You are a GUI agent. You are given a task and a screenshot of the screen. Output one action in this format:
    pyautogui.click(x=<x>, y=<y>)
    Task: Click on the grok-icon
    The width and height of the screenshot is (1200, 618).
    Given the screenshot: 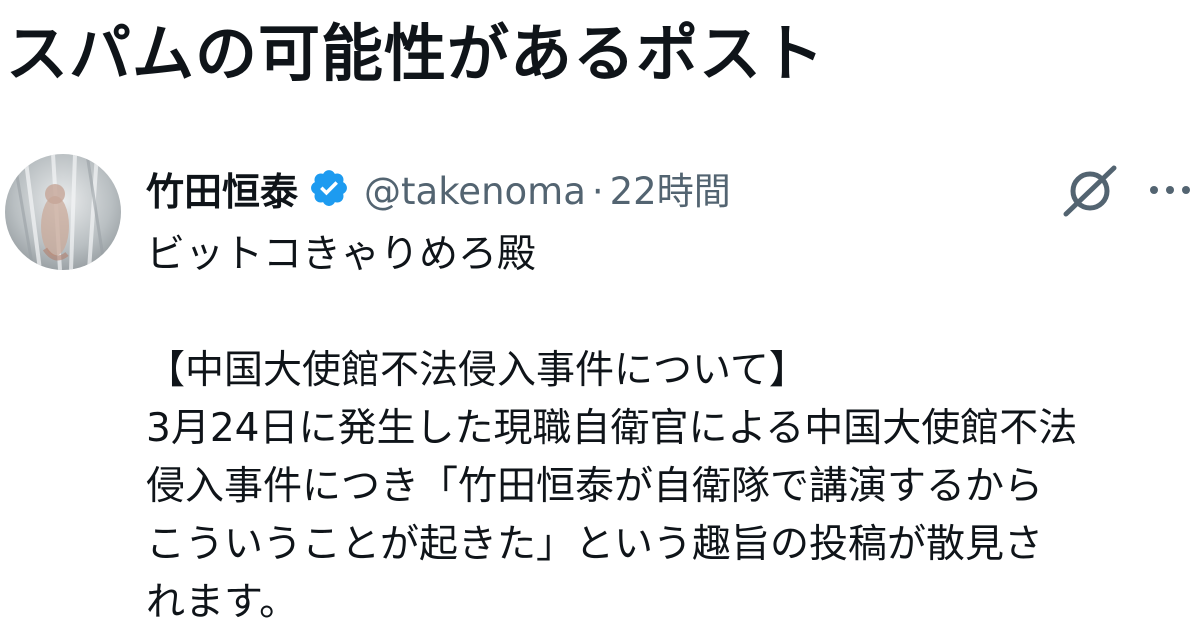 What is the action you would take?
    pyautogui.click(x=1091, y=191)
    